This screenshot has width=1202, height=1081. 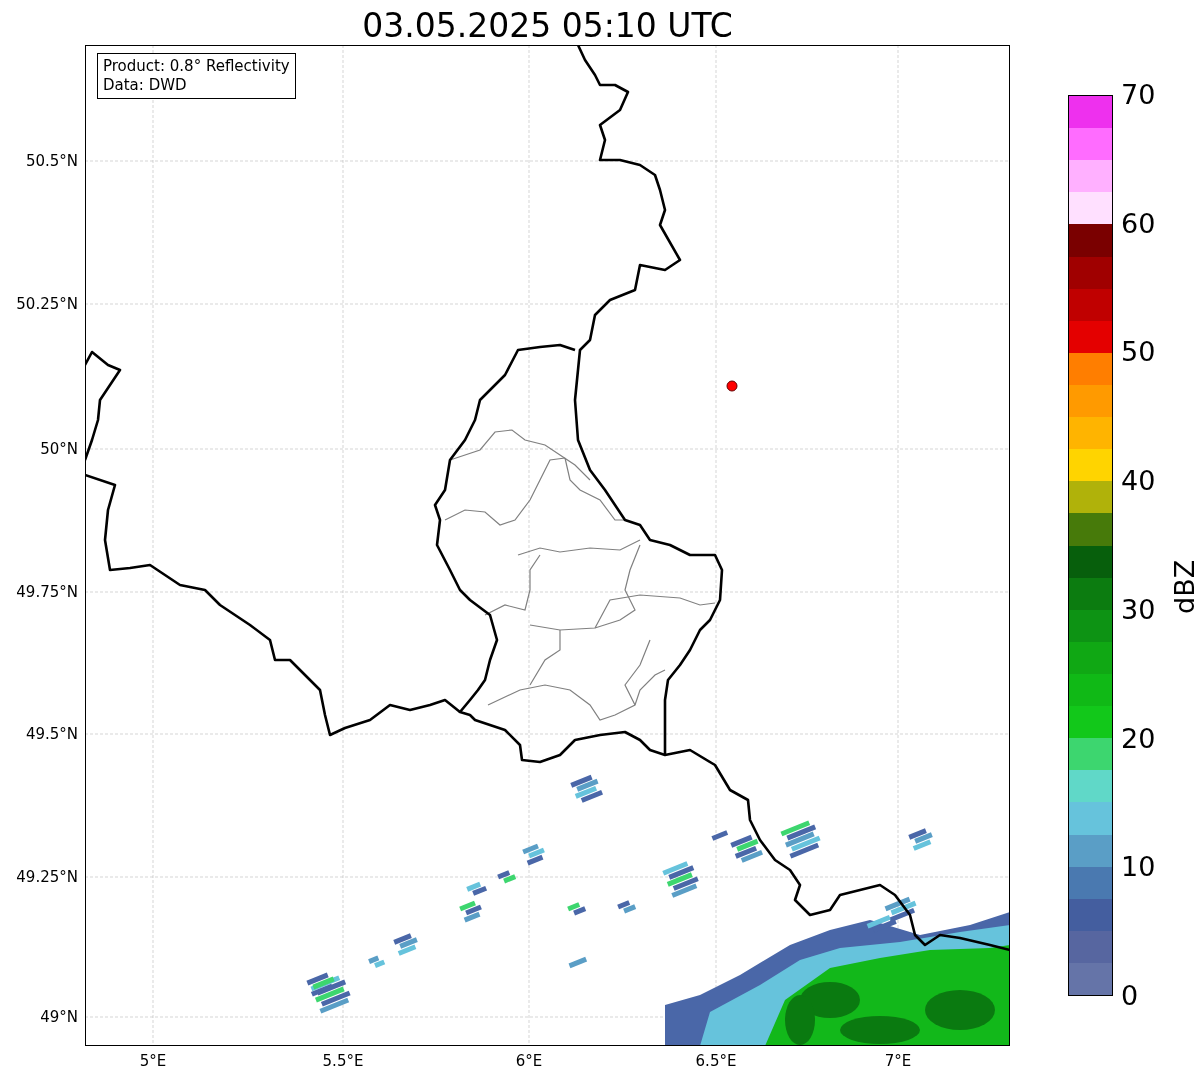 What do you see at coordinates (1138, 352) in the screenshot?
I see `colorbar-tick-label: 50` at bounding box center [1138, 352].